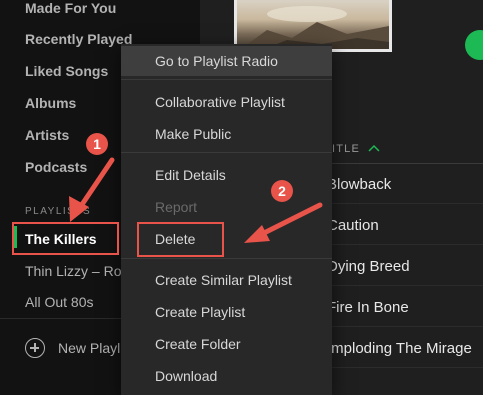  Describe the element at coordinates (282, 191) in the screenshot. I see `annotation-badge-2: 2` at that location.